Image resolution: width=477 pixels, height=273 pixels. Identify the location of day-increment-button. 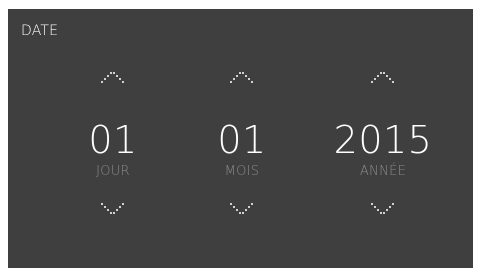
(113, 77).